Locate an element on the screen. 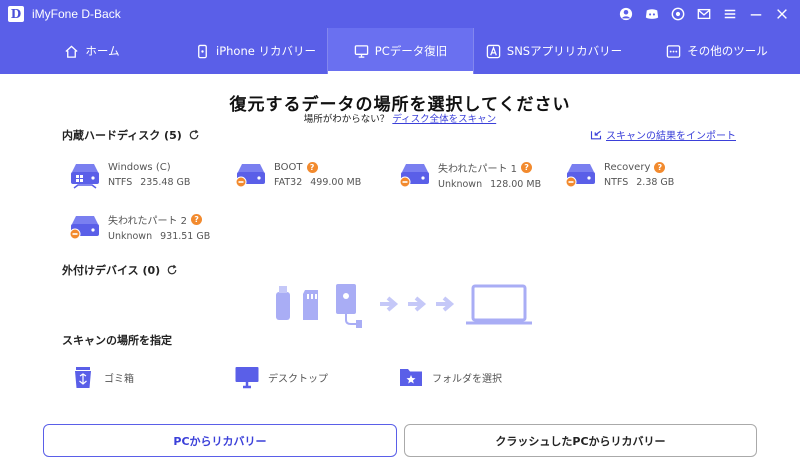 This screenshot has height=468, width=800. monitor-icon is located at coordinates (247, 378).